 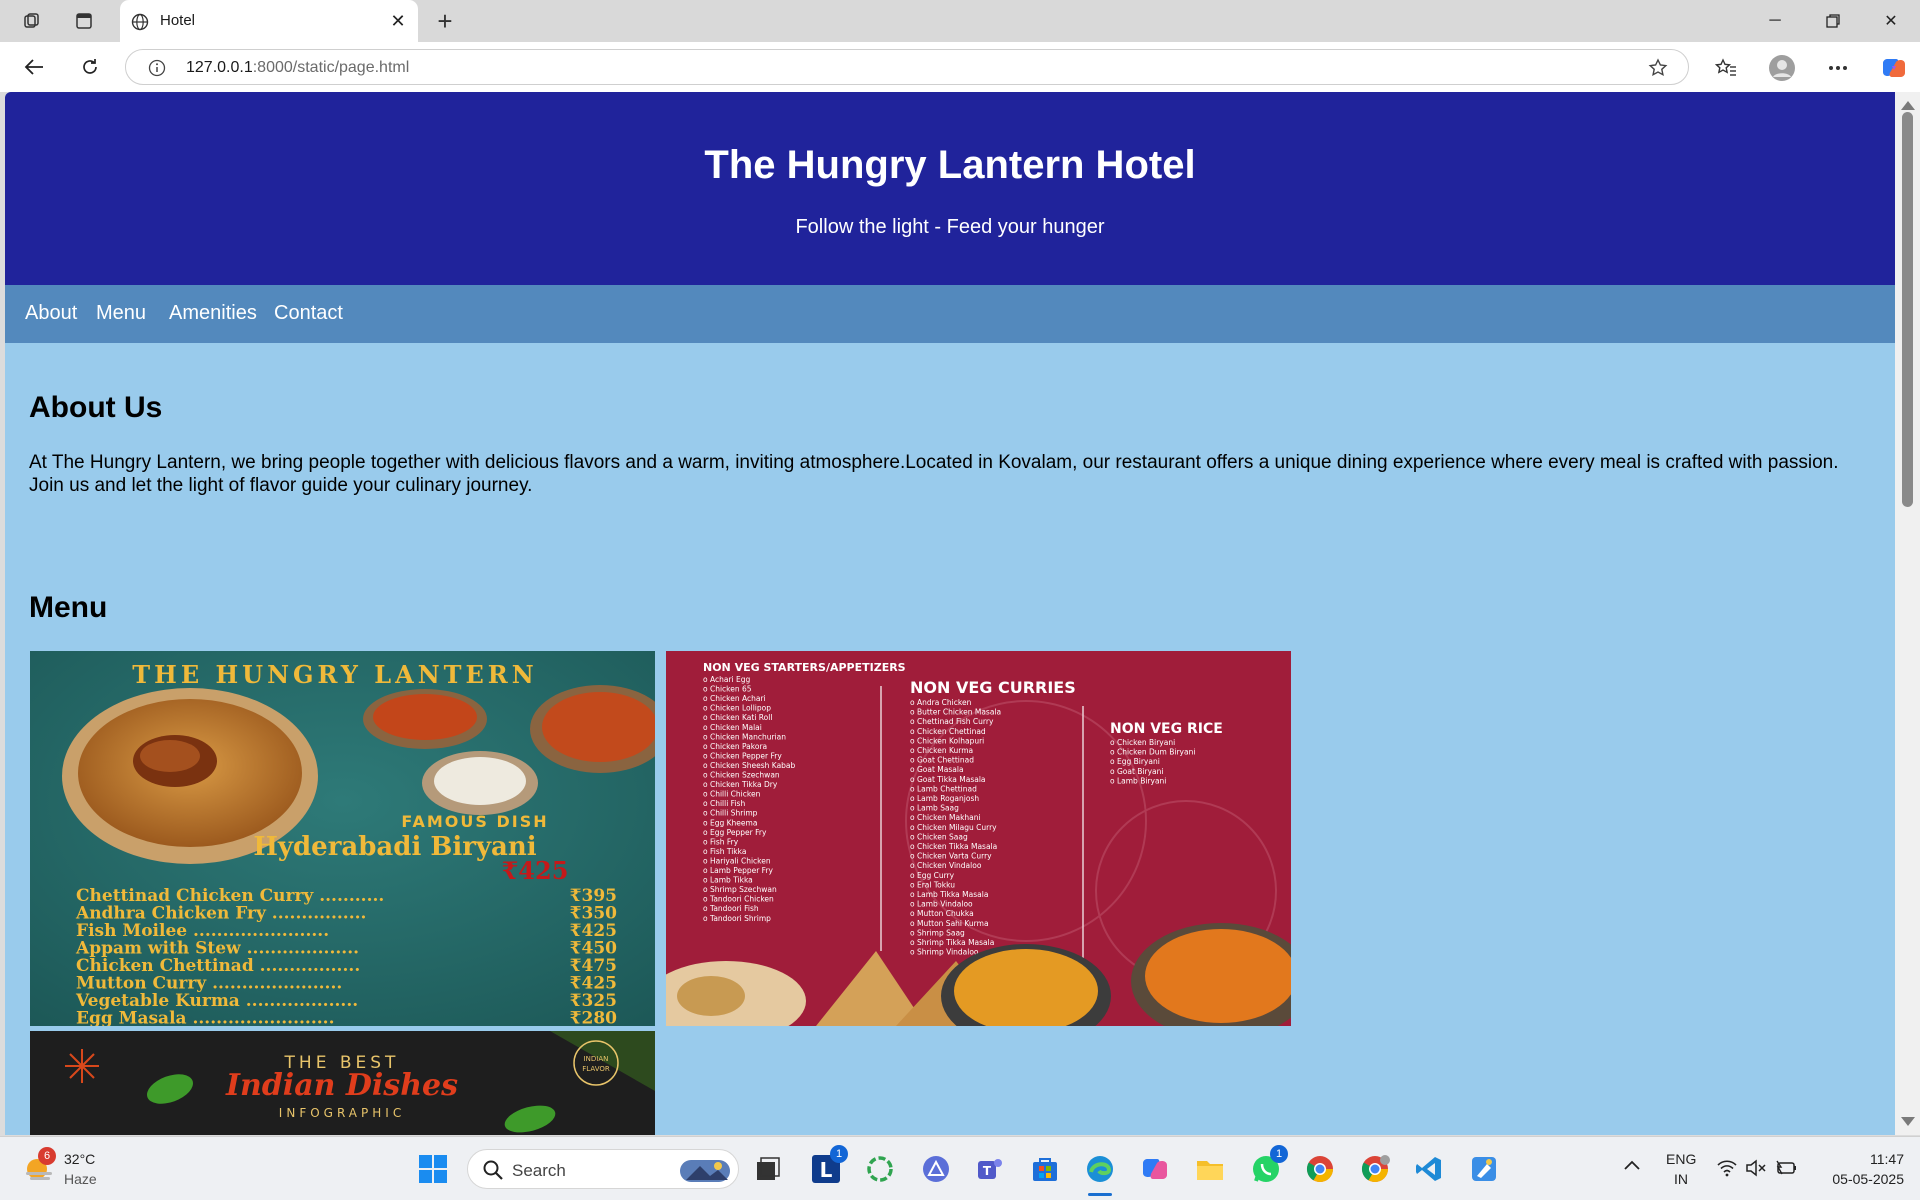 What do you see at coordinates (1856, 1159) in the screenshot?
I see `clock-time: 11:47` at bounding box center [1856, 1159].